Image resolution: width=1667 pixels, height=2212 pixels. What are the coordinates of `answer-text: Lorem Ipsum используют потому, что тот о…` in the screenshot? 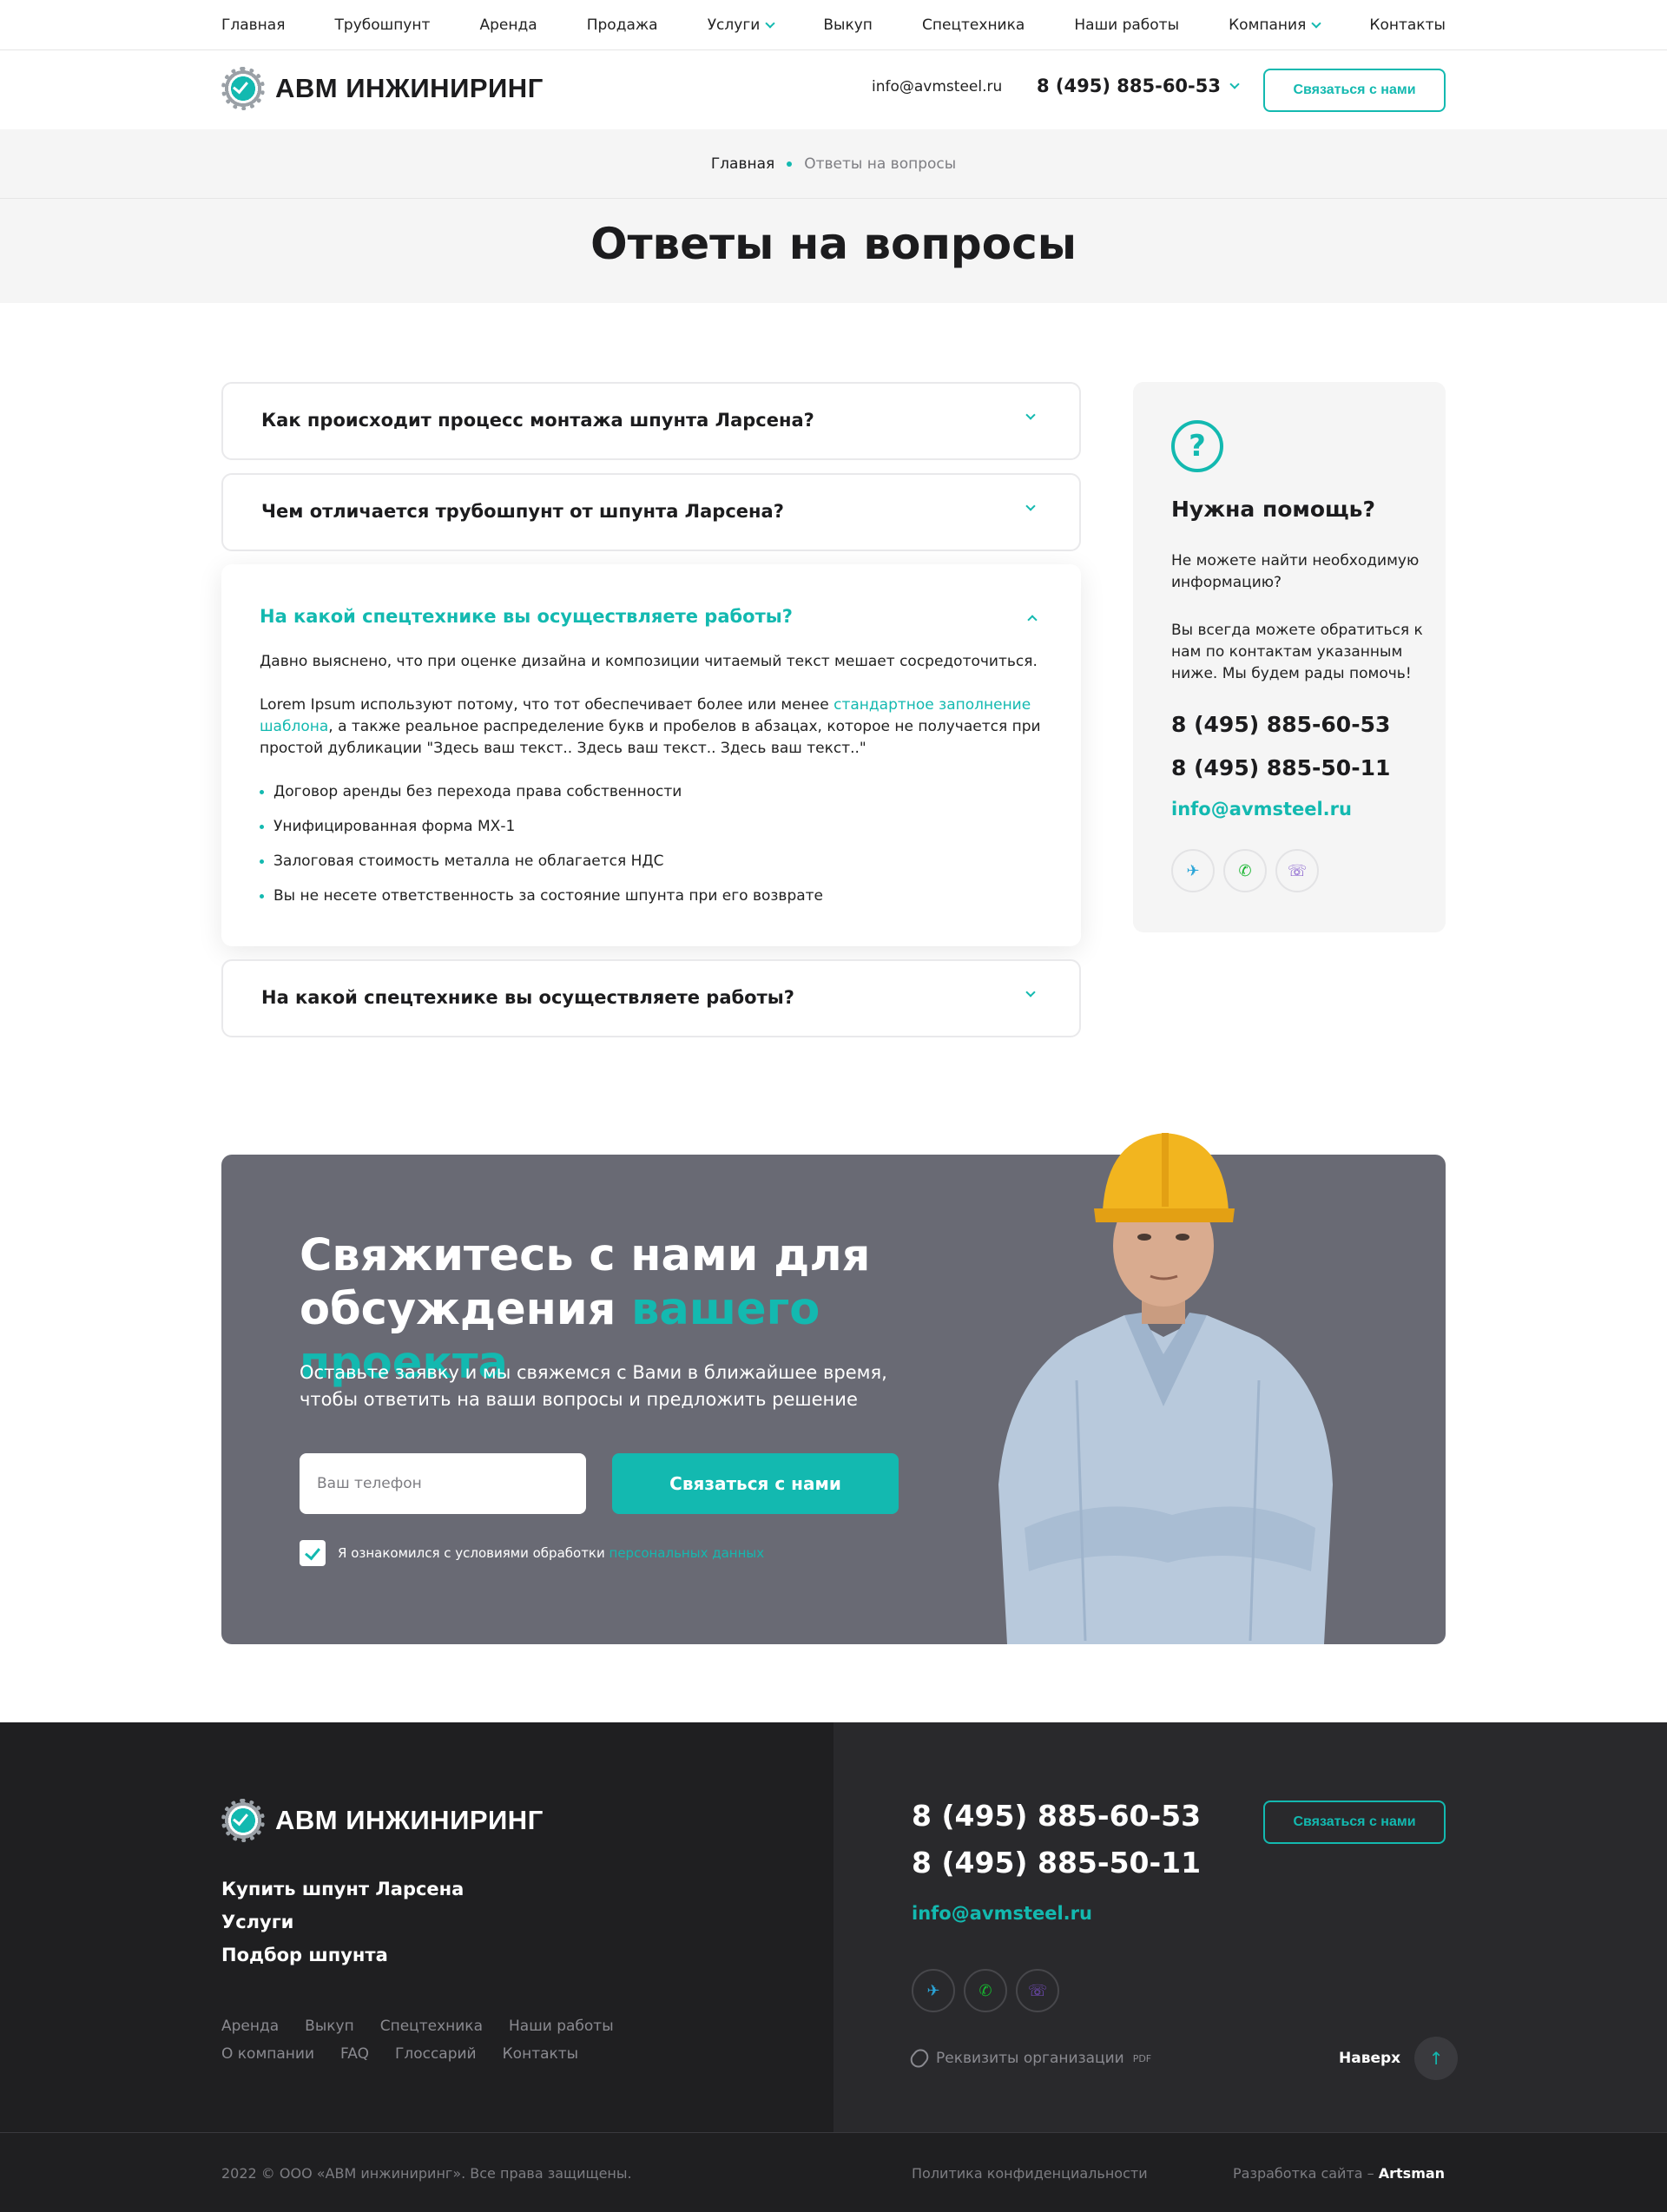 It's located at (547, 705).